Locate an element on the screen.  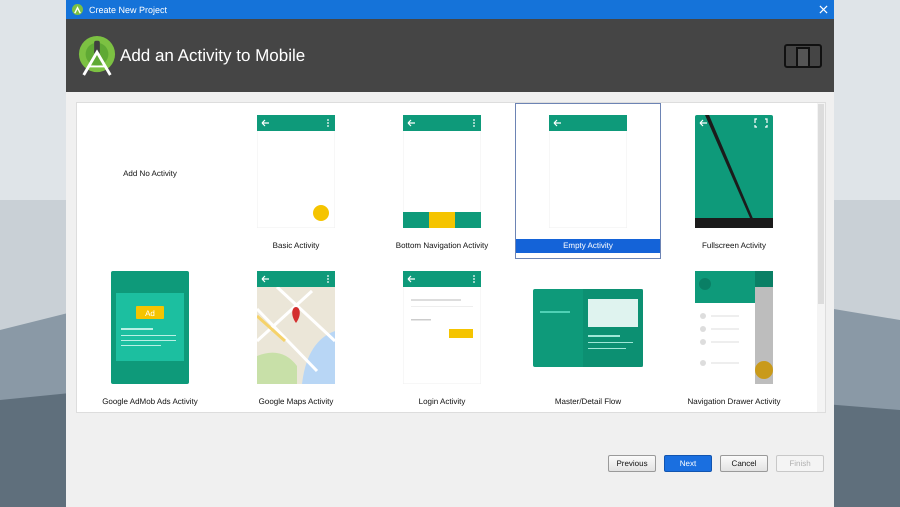
template-label: Basic Activity is located at coordinates (296, 246).